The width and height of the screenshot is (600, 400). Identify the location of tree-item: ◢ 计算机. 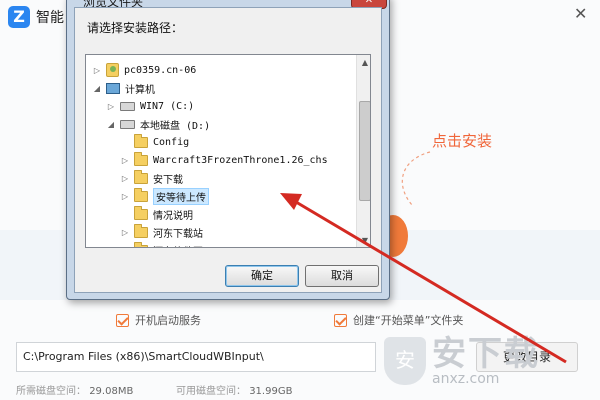
(120, 88).